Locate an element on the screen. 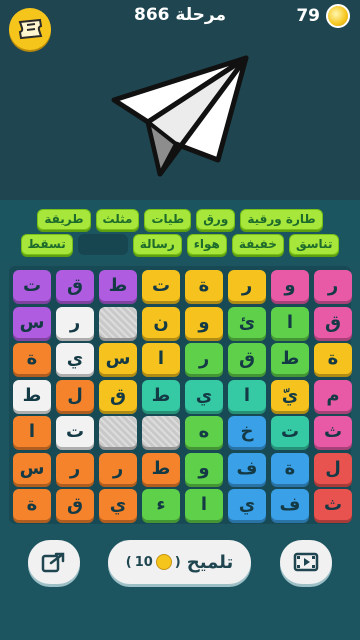 The height and width of the screenshot is (640, 360). answer-row-1: طارة ورقية ورق طيات مثلث طريقة is located at coordinates (180, 219).